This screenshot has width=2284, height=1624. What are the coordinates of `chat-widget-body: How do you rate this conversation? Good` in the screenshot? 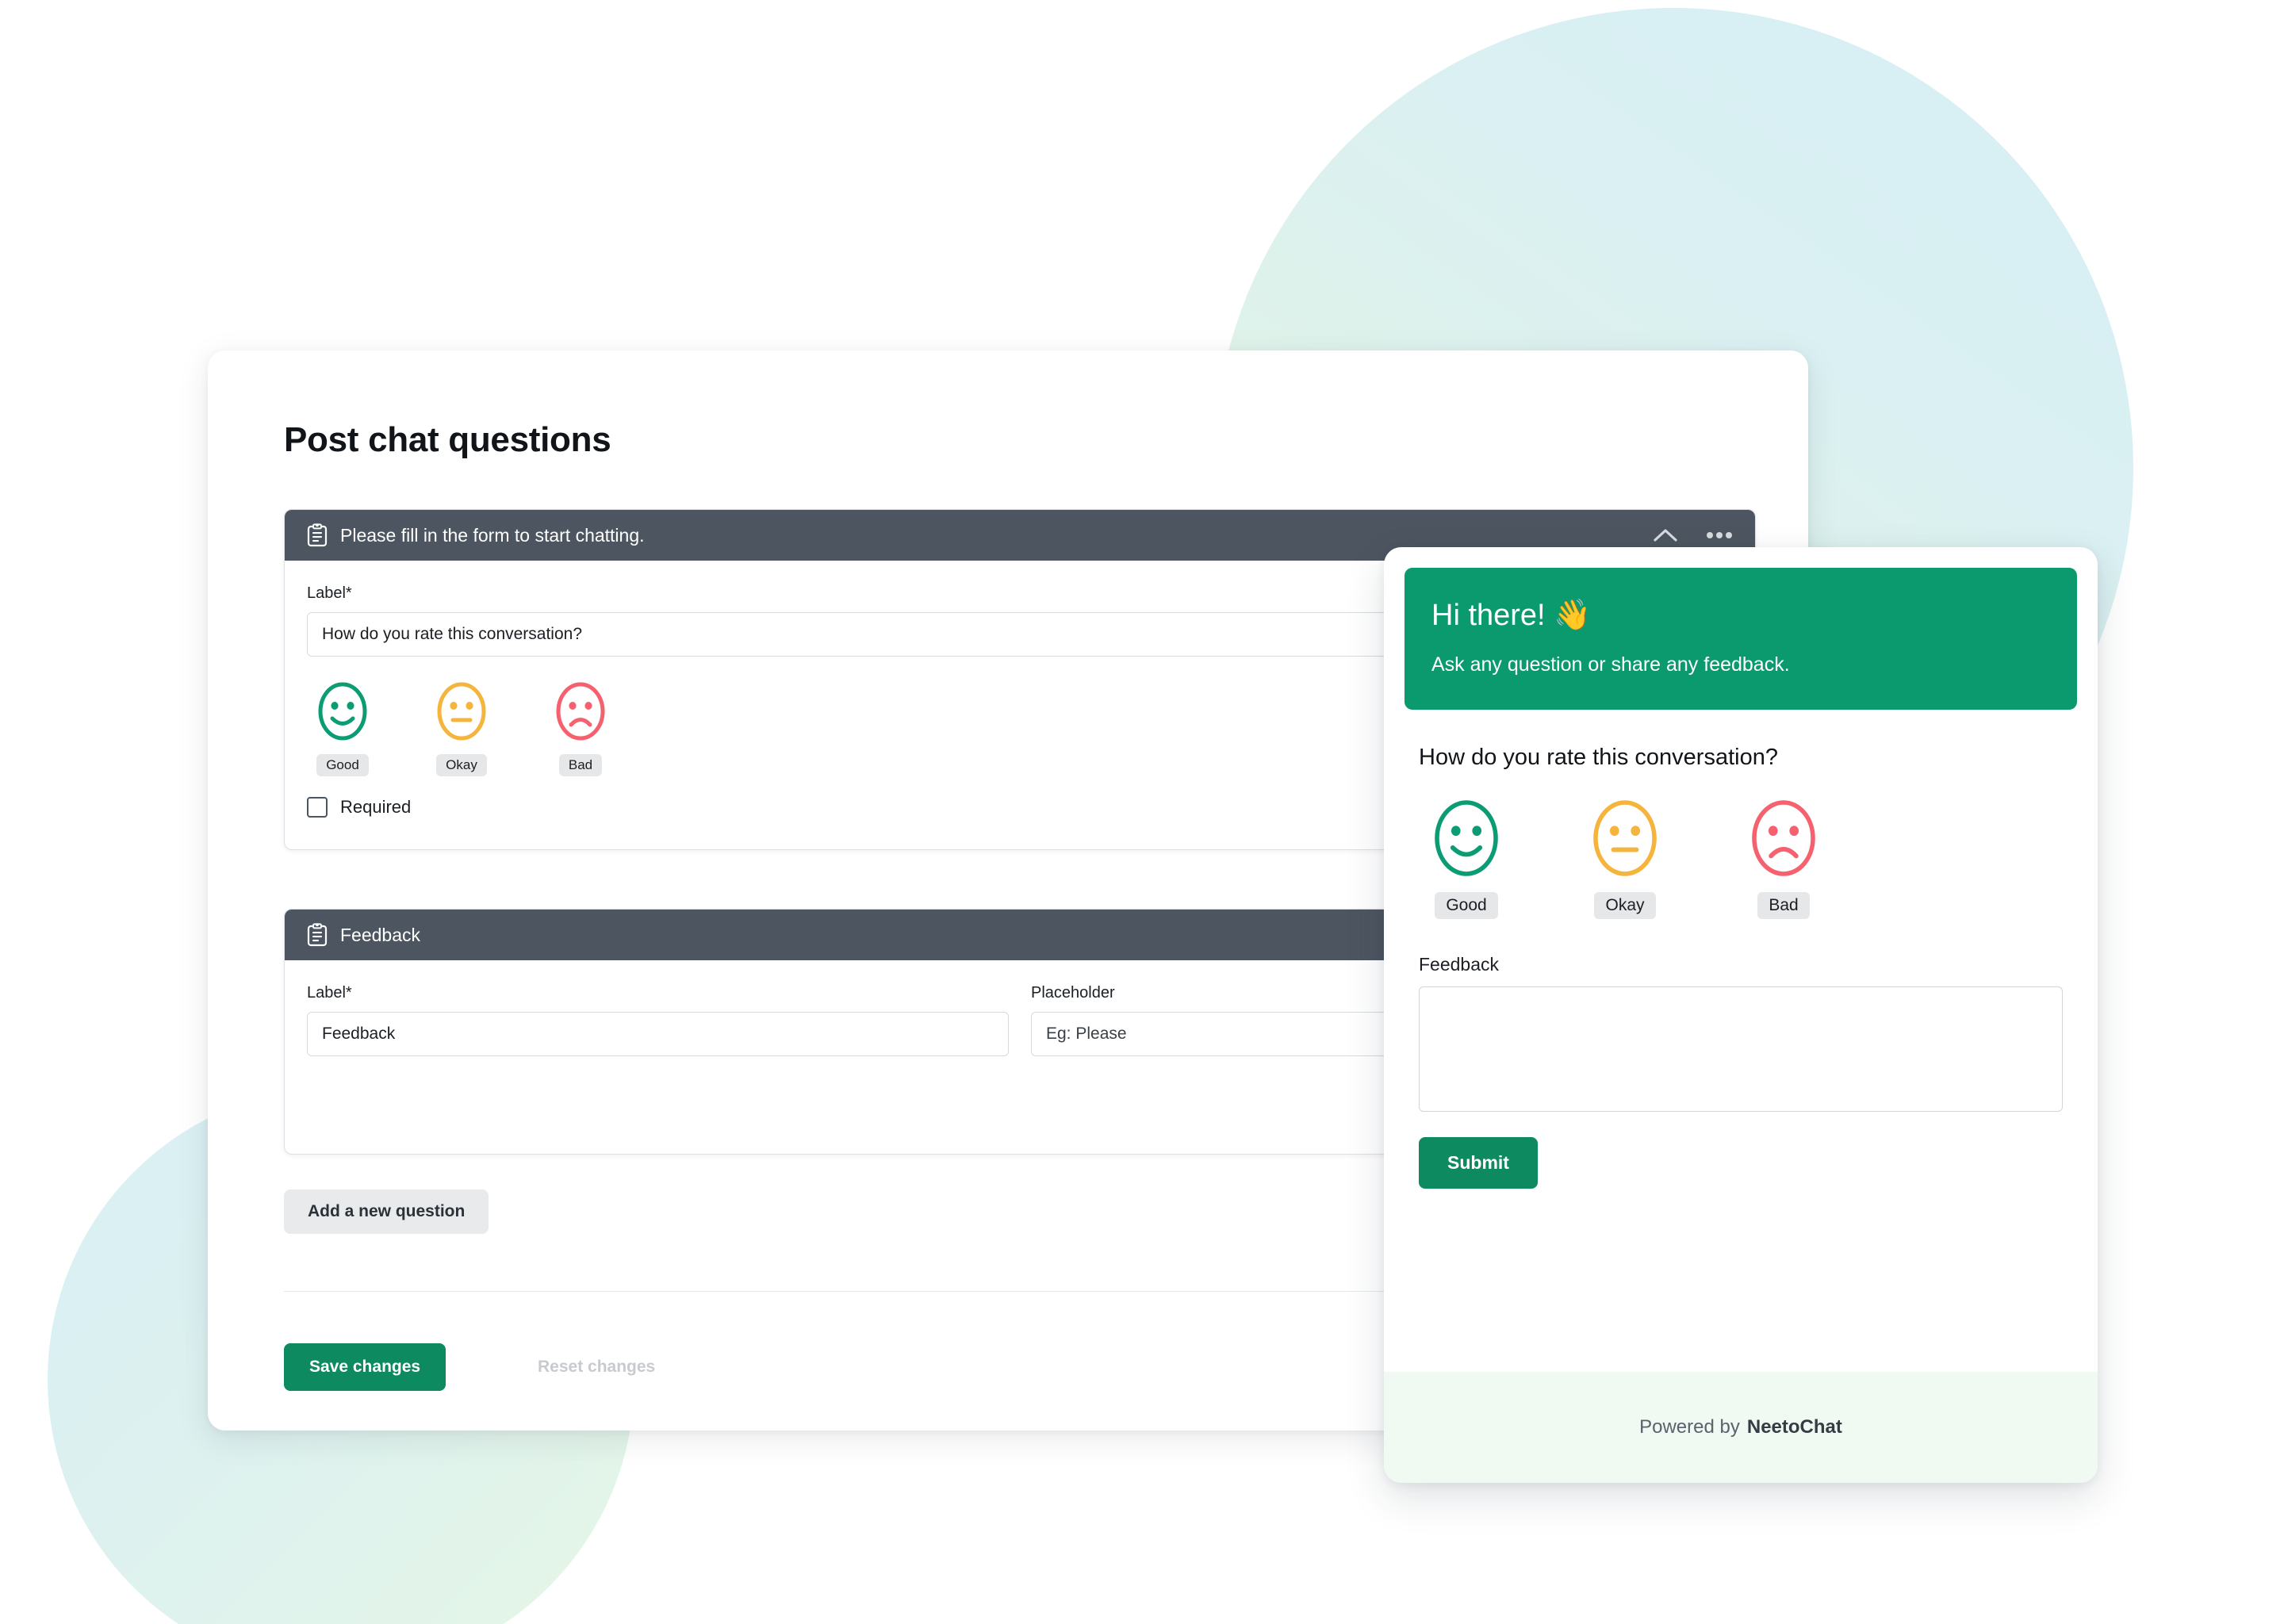 It's located at (1741, 1041).